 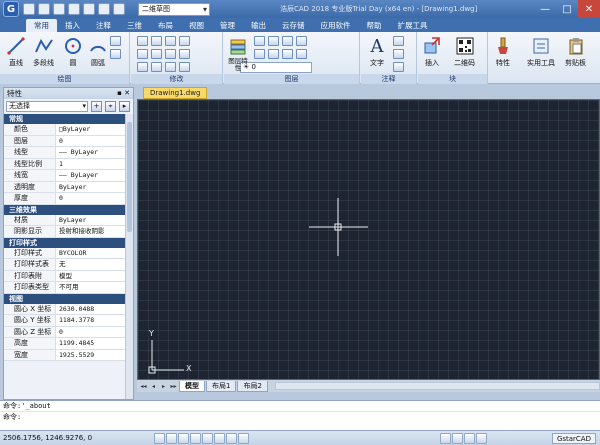 I want to click on property-value: 1925.5529, so click(x=91, y=355).